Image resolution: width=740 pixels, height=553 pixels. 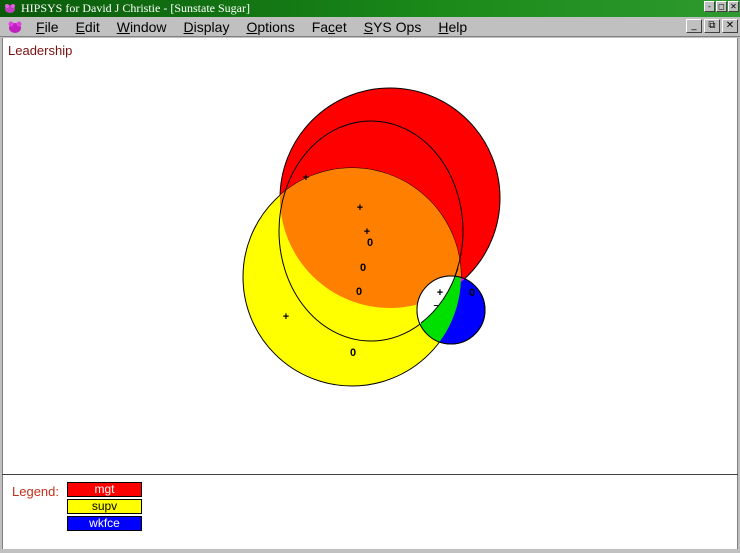 I want to click on title-controls: - ◻ ✕, so click(x=721, y=6).